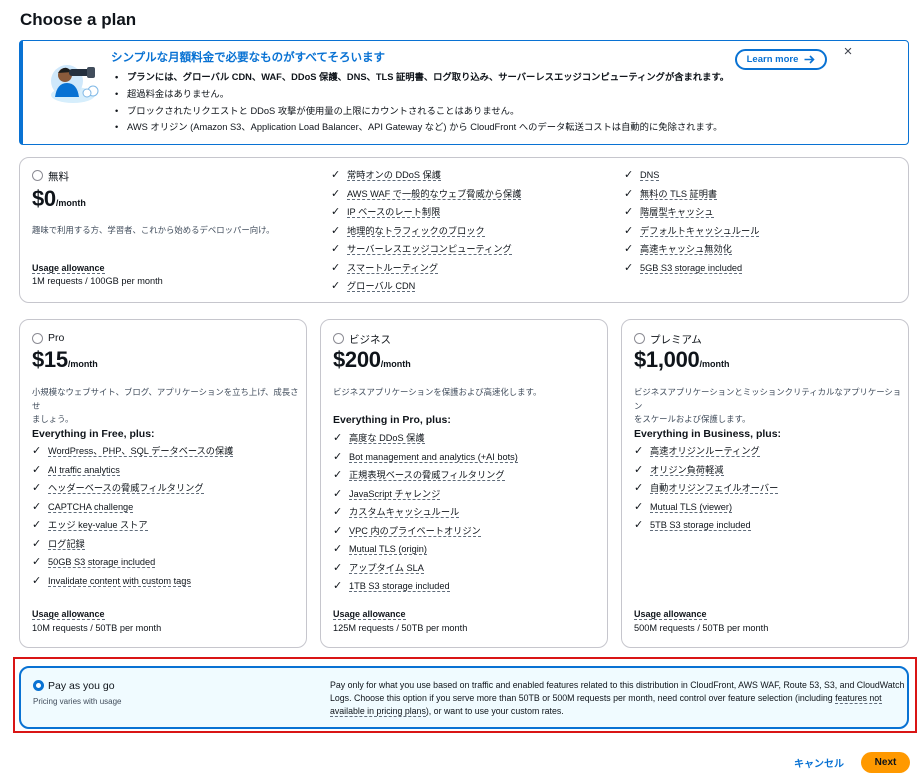 The height and width of the screenshot is (779, 918). What do you see at coordinates (691, 212) in the screenshot?
I see `feature-item: 階層型キャッシュ` at bounding box center [691, 212].